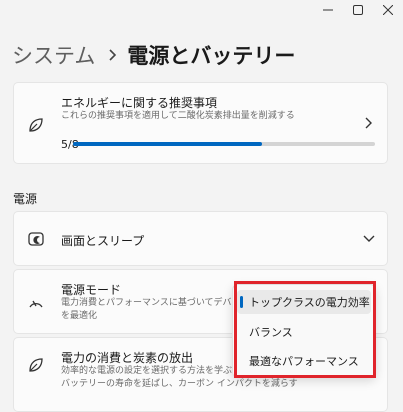 This screenshot has width=403, height=412. What do you see at coordinates (147, 371) in the screenshot?
I see `carbon-subtitle-line1: 効率的な電源の設定を選択する方法を学ぶ` at bounding box center [147, 371].